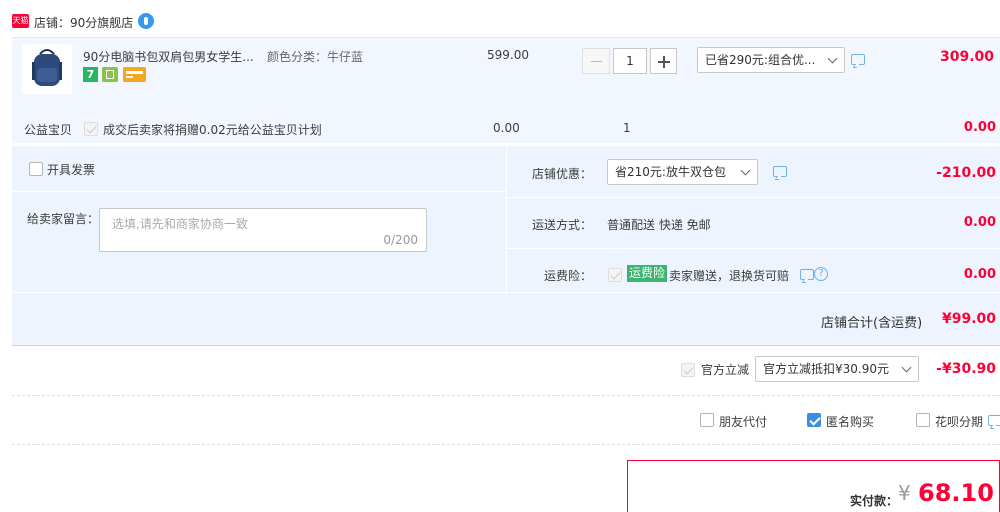 Image resolution: width=1000 pixels, height=512 pixels. I want to click on insurance-amount: 0.00, so click(979, 274).